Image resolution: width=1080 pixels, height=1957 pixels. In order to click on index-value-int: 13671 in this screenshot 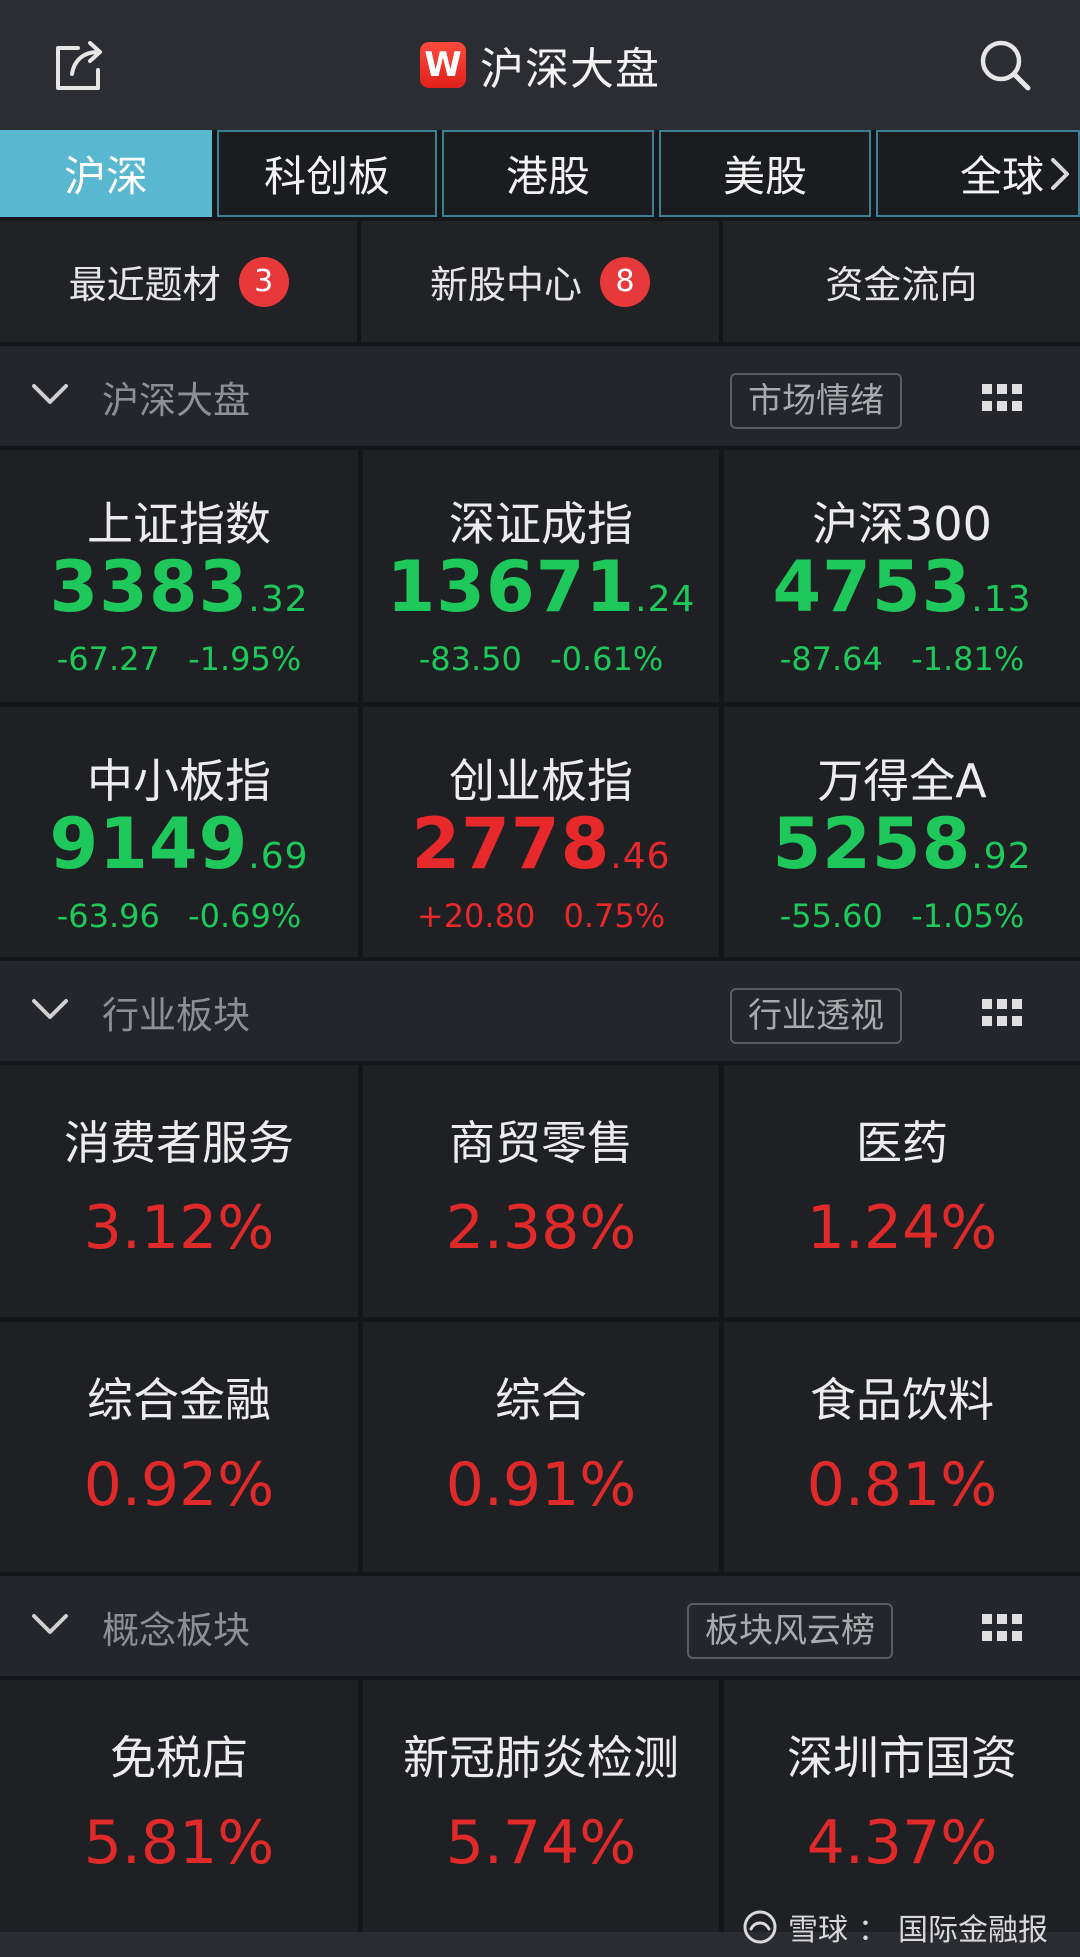, I will do `click(511, 587)`.